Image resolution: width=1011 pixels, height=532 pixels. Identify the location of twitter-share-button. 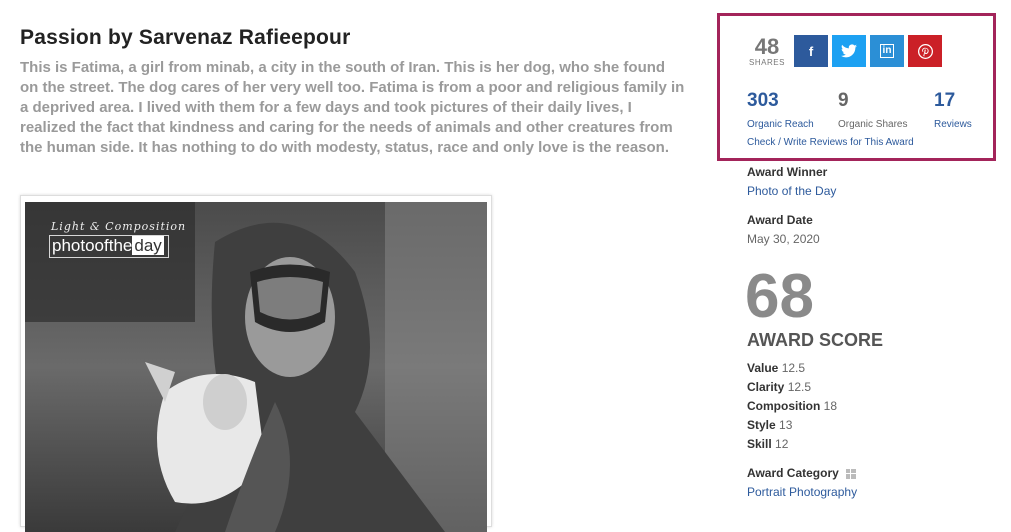
(849, 51).